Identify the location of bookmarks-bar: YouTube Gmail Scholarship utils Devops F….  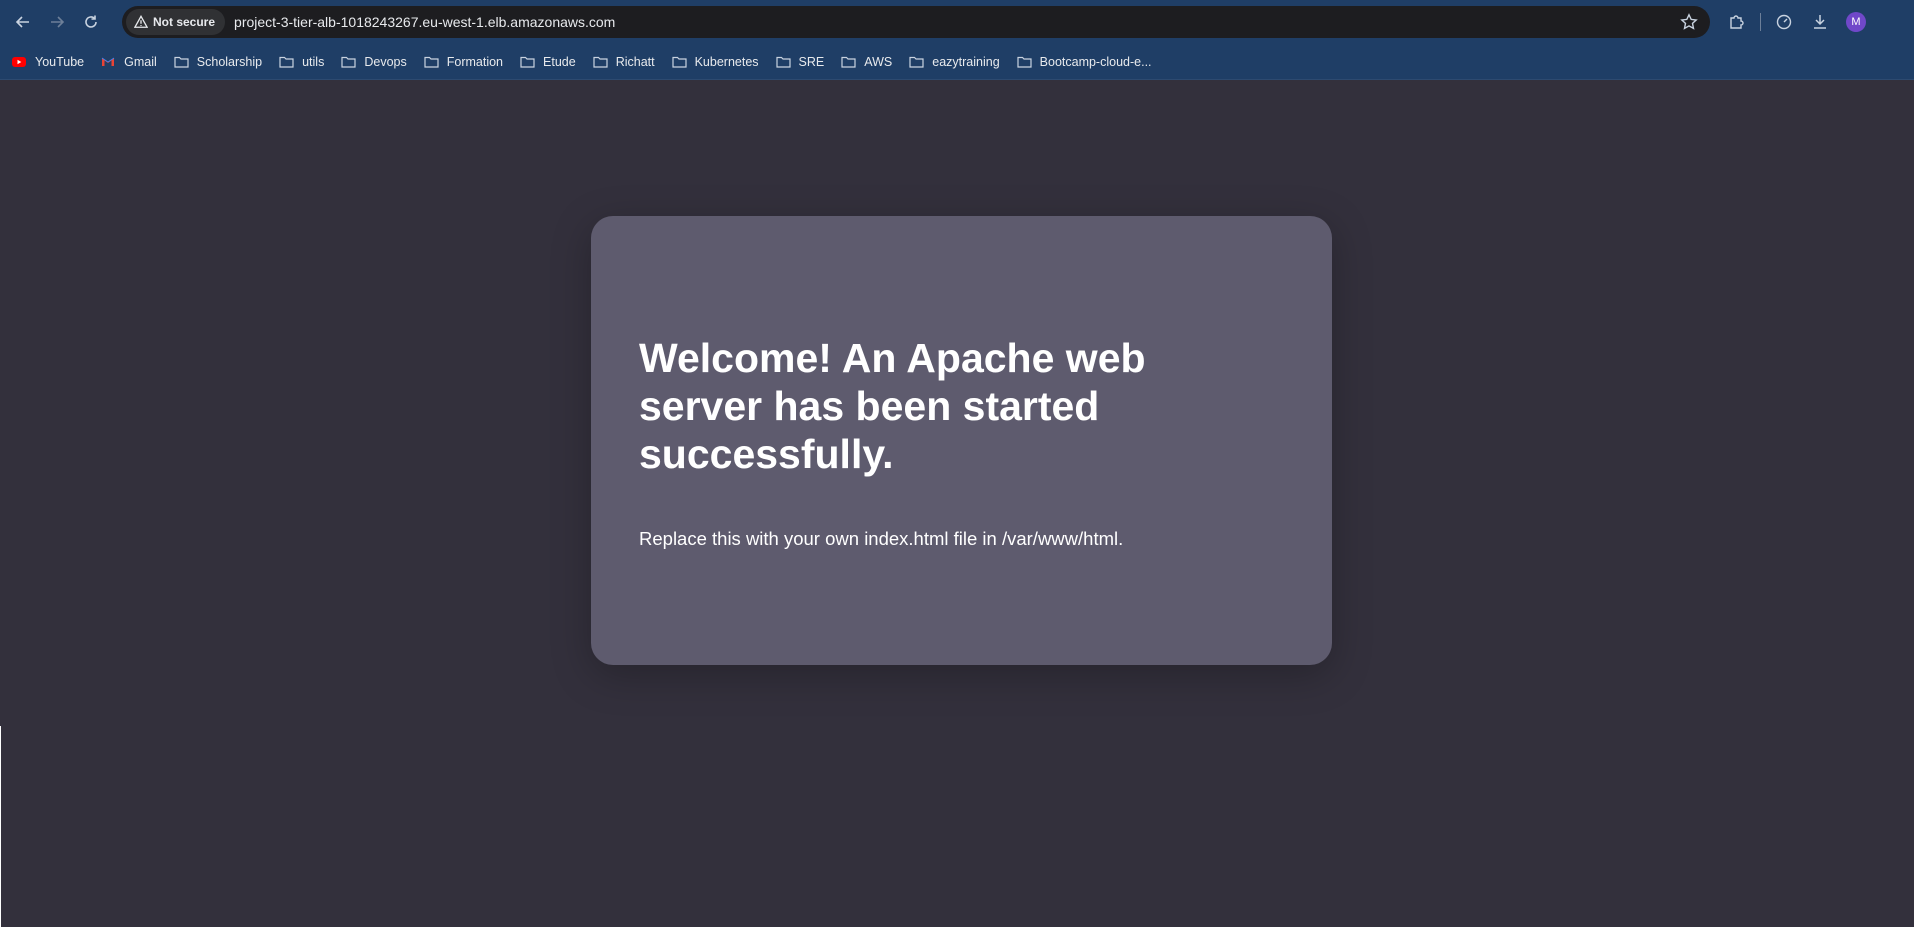
(957, 62).